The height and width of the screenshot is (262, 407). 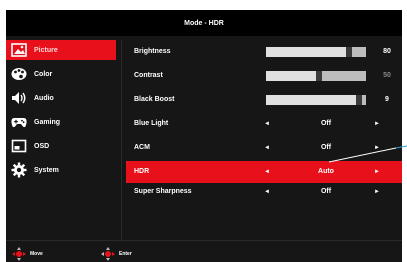 I want to click on setting-row-super-sharpness: Super Sharpness ◄ Off ►, so click(x=264, y=192).